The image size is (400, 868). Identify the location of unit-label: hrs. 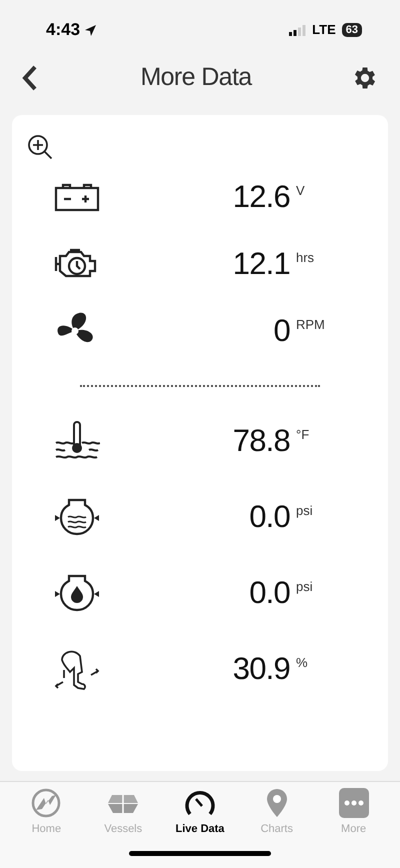
(305, 258).